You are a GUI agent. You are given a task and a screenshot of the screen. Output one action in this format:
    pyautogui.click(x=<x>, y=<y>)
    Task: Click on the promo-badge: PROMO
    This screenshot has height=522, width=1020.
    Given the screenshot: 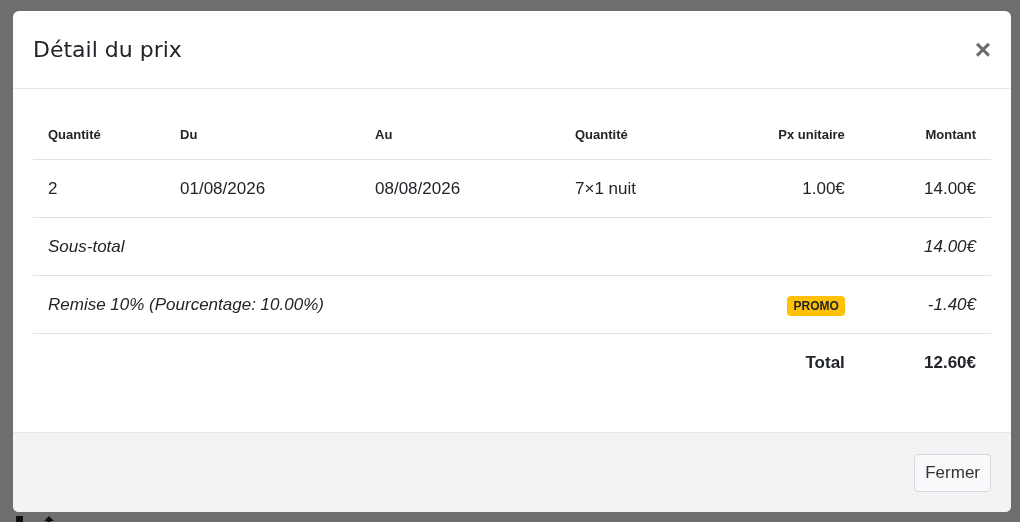 What is the action you would take?
    pyautogui.click(x=816, y=305)
    